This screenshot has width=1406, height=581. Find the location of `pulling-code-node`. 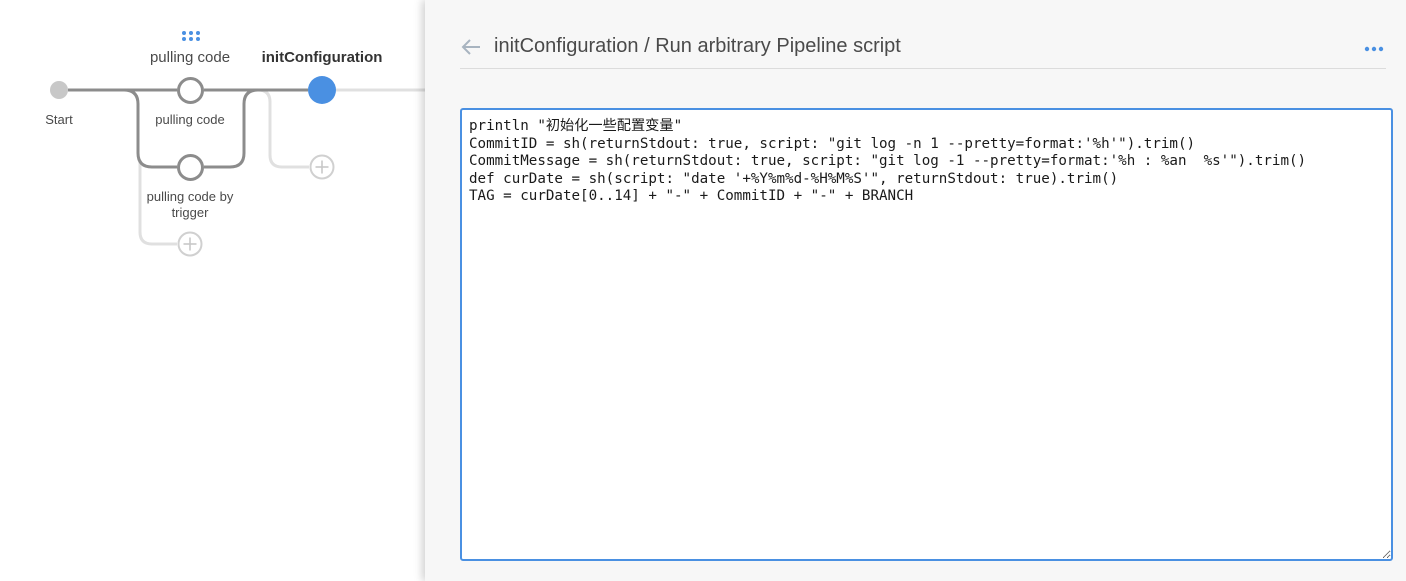

pulling-code-node is located at coordinates (190, 90).